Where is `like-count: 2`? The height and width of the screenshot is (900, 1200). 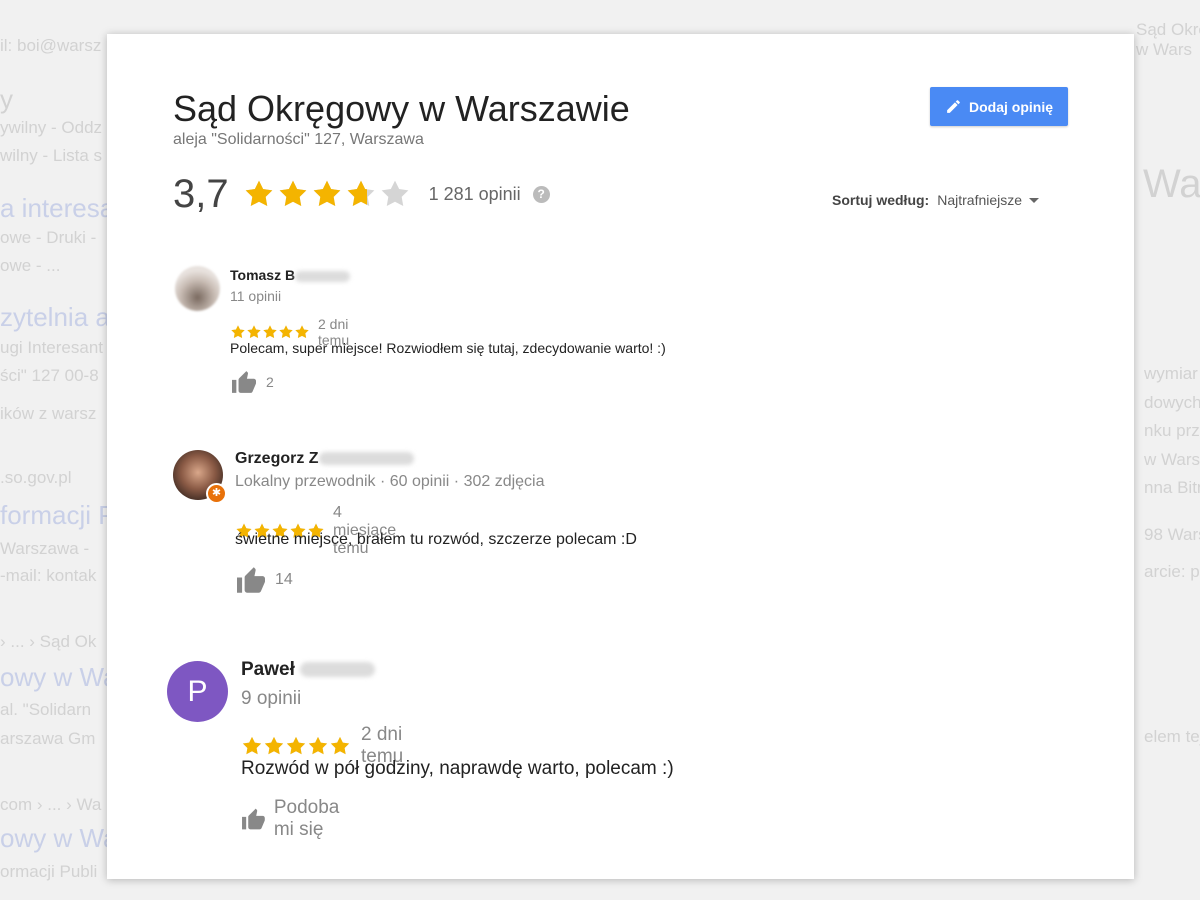
like-count: 2 is located at coordinates (270, 382).